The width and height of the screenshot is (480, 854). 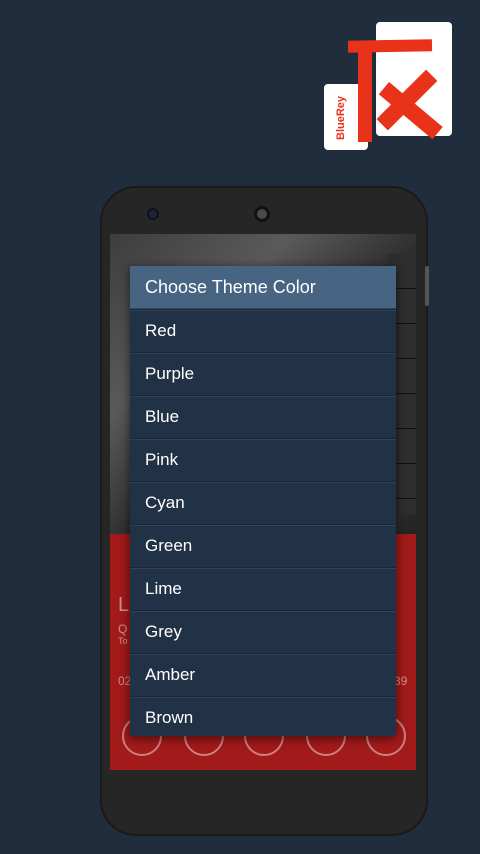 What do you see at coordinates (263, 330) in the screenshot?
I see `option-red: Red` at bounding box center [263, 330].